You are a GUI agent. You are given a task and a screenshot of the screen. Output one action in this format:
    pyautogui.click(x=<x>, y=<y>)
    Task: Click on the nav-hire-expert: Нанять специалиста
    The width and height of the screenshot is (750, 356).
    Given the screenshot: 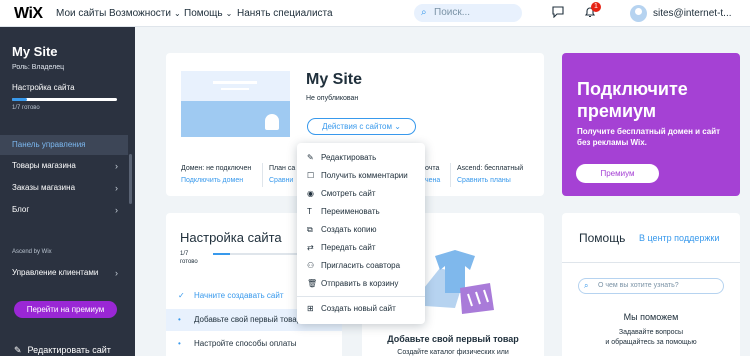 What is the action you would take?
    pyautogui.click(x=285, y=13)
    